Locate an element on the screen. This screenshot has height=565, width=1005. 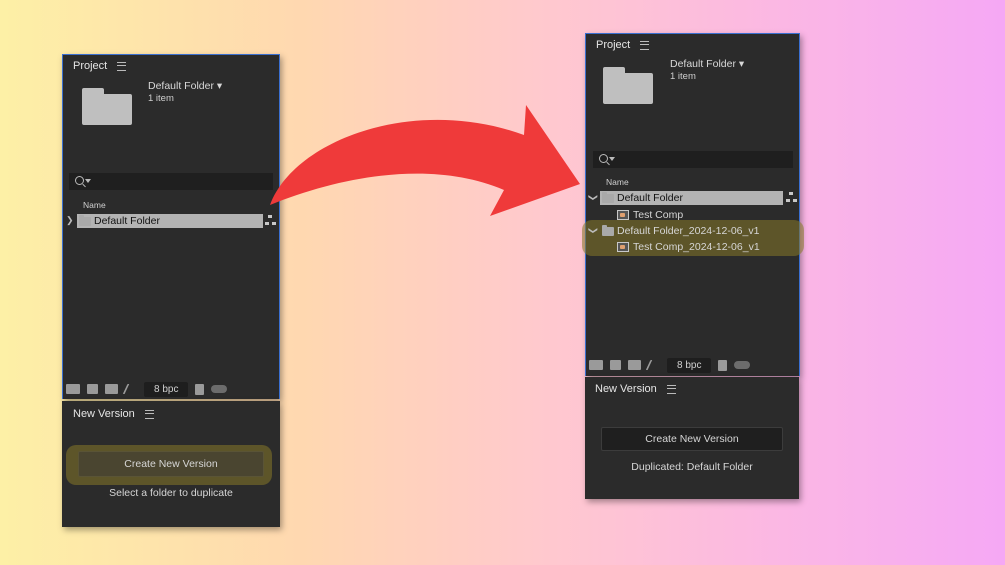
list-item-test-comp-v1: Test Comp_2024-12-06_v1 is located at coordinates (702, 247).